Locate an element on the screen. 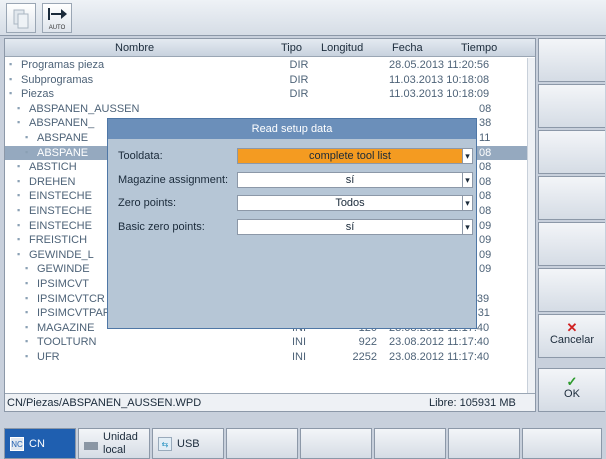 This screenshot has width=606, height=459. close-icon: ✕ is located at coordinates (572, 327).